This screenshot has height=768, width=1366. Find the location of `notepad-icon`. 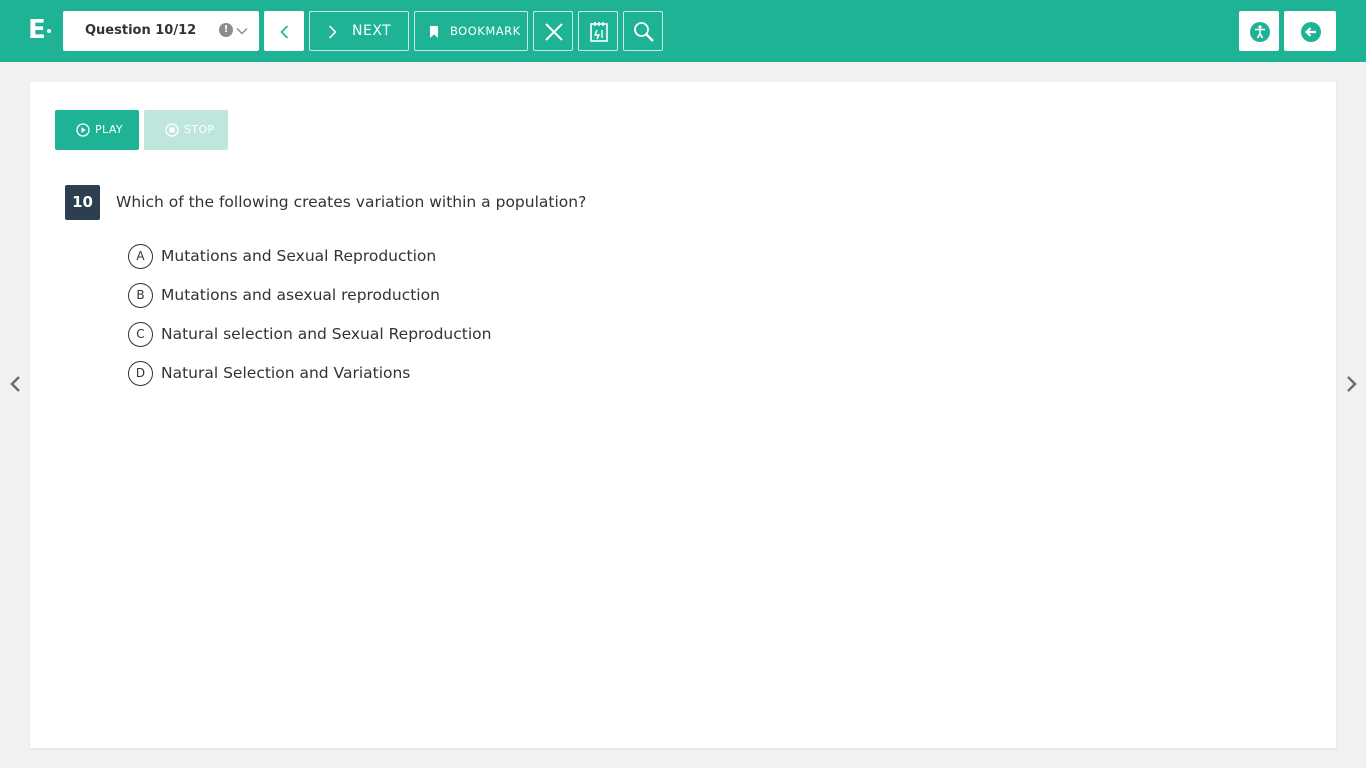

notepad-icon is located at coordinates (599, 32).